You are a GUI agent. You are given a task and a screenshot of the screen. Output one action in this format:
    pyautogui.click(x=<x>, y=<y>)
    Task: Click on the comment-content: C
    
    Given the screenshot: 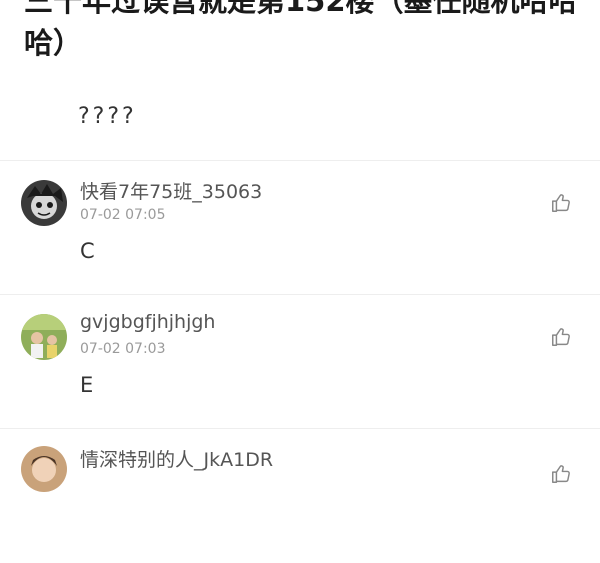 What is the action you would take?
    pyautogui.click(x=87, y=251)
    